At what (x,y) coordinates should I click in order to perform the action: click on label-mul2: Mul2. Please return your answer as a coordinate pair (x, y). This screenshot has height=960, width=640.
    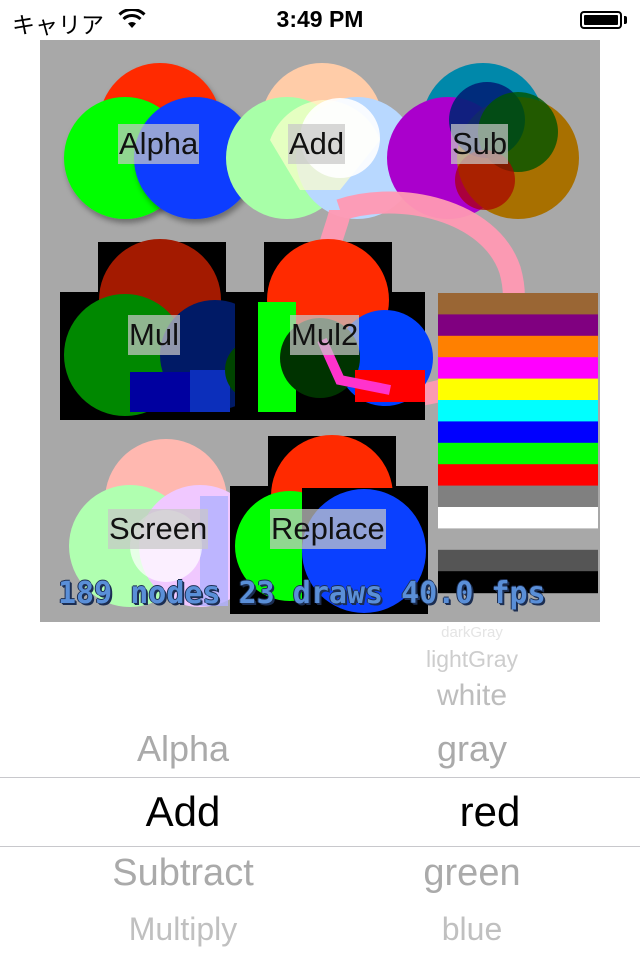
    Looking at the image, I should click on (325, 335).